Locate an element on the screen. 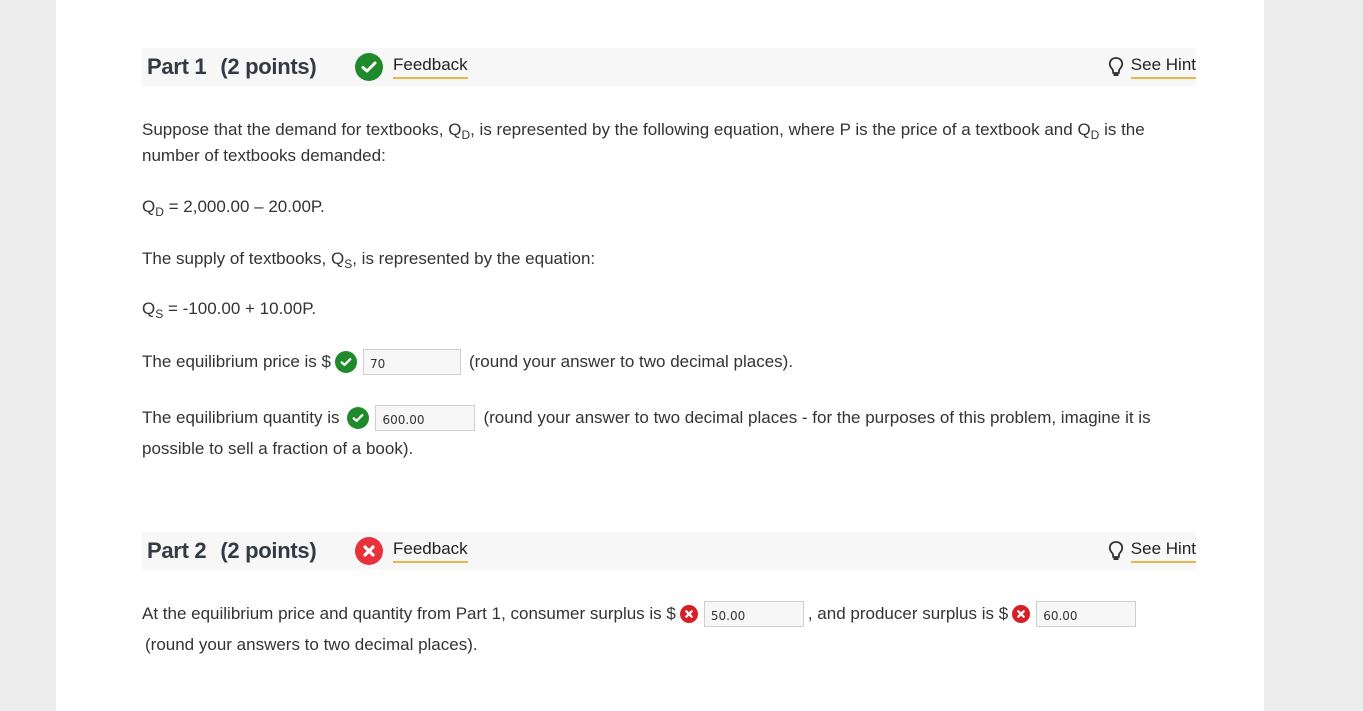  demand-eq-rhs: = 2,000.00 – 20.00P. is located at coordinates (244, 206).